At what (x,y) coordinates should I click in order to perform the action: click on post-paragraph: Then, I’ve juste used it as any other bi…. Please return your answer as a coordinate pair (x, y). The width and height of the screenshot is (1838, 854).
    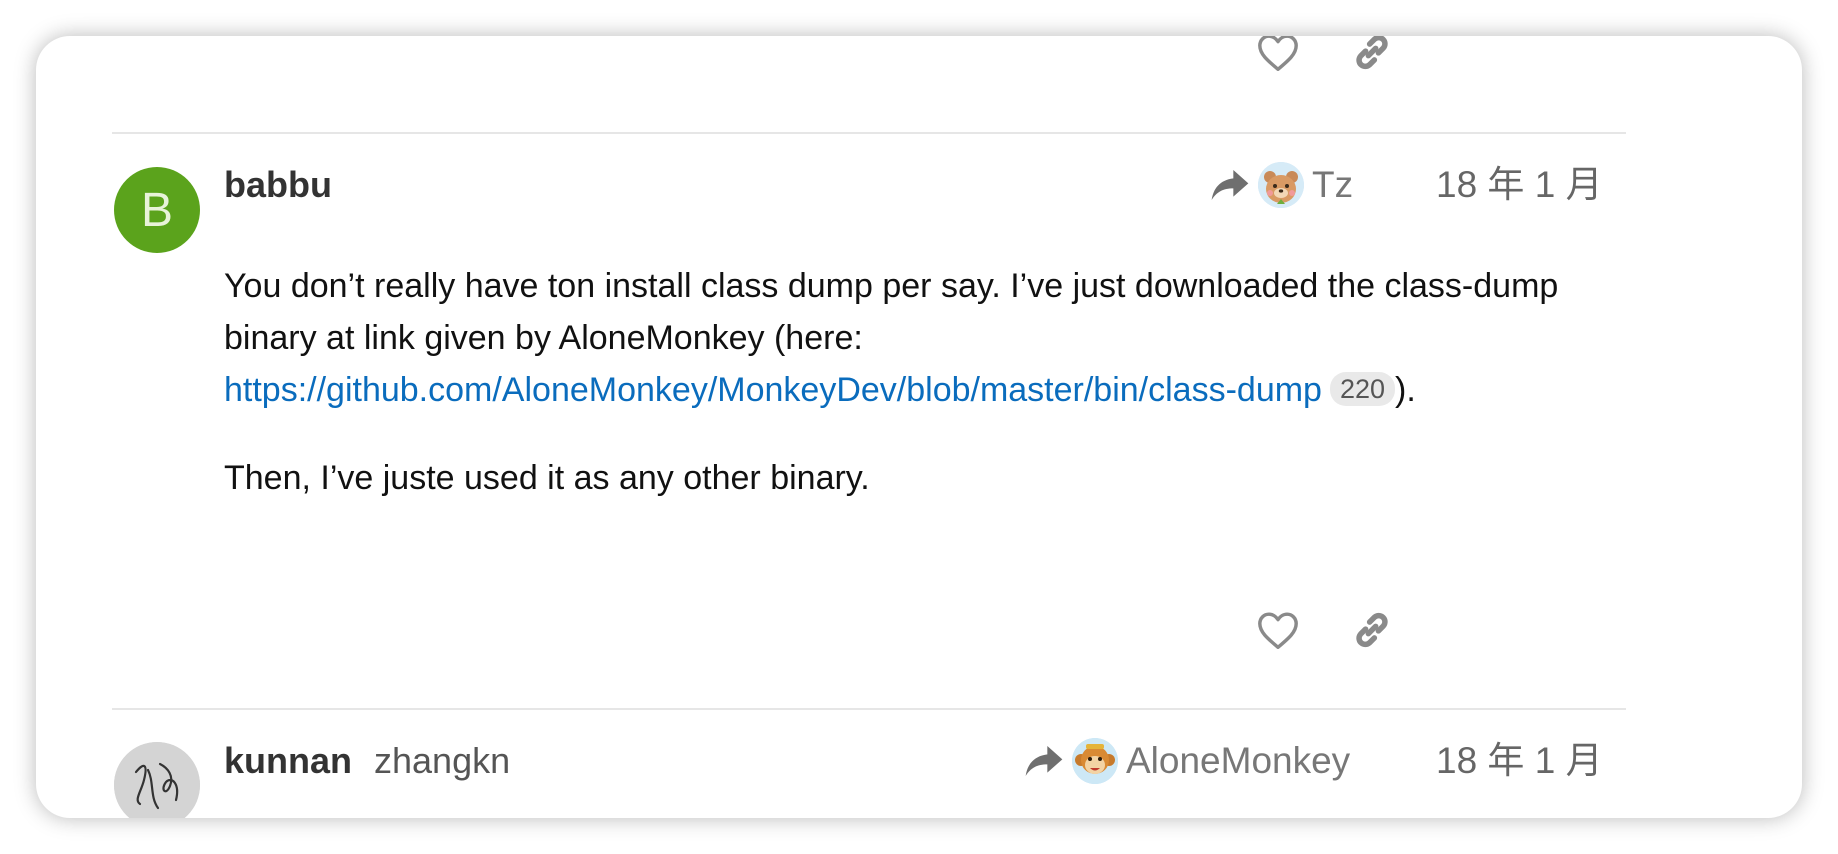
    Looking at the image, I should click on (547, 478).